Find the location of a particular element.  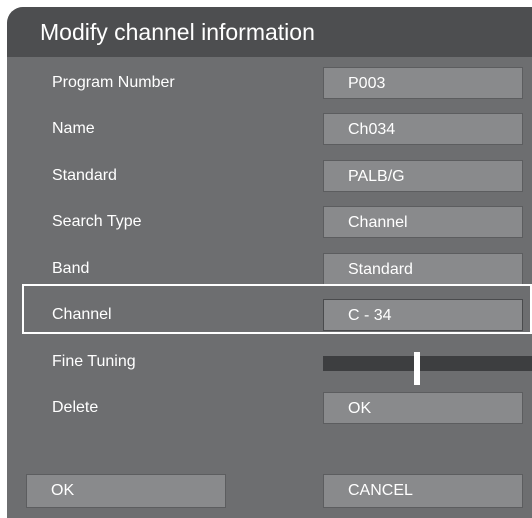

fine-tuning-slider-thumb is located at coordinates (417, 368).